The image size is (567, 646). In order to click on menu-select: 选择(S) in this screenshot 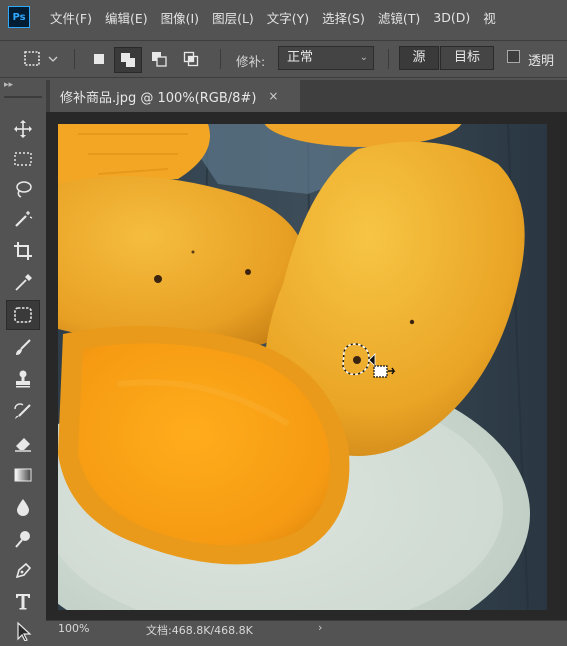, I will do `click(343, 17)`.